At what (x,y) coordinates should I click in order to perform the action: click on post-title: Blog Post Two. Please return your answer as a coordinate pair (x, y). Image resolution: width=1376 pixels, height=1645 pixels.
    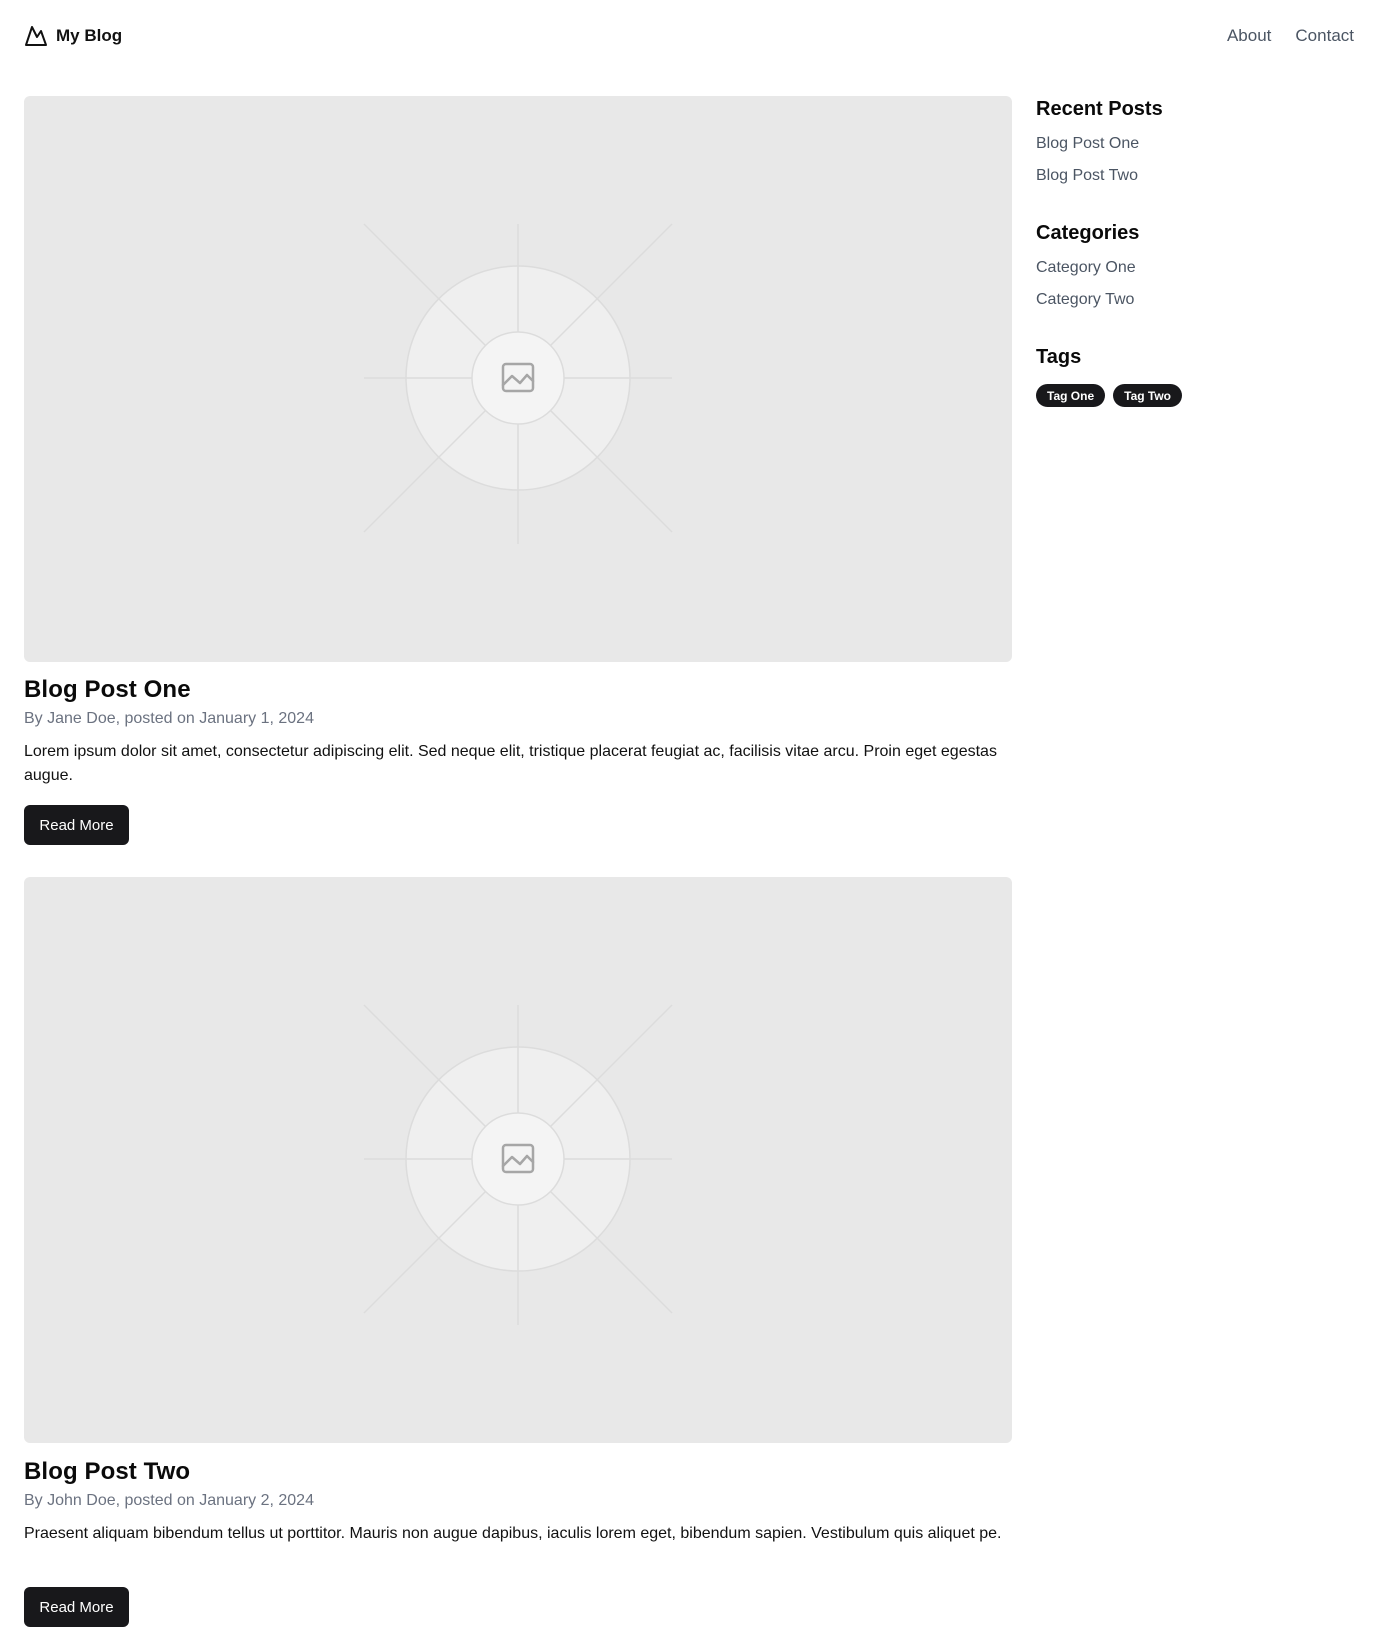
    Looking at the image, I should click on (107, 1472).